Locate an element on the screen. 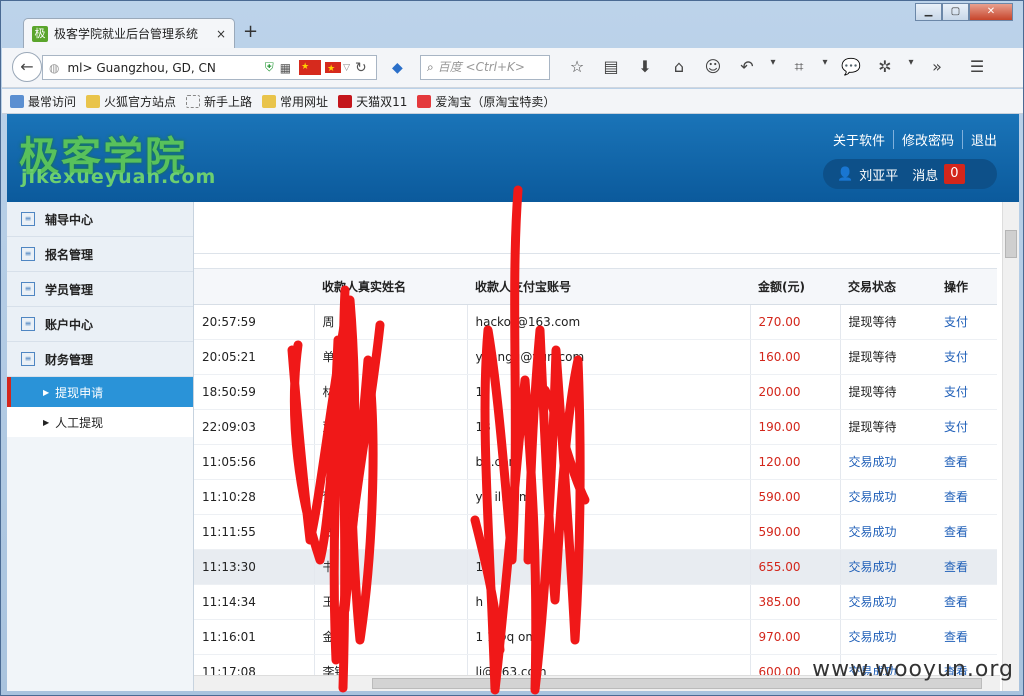 The image size is (1024, 696). qr-code-icon: ▦ is located at coordinates (285, 68).